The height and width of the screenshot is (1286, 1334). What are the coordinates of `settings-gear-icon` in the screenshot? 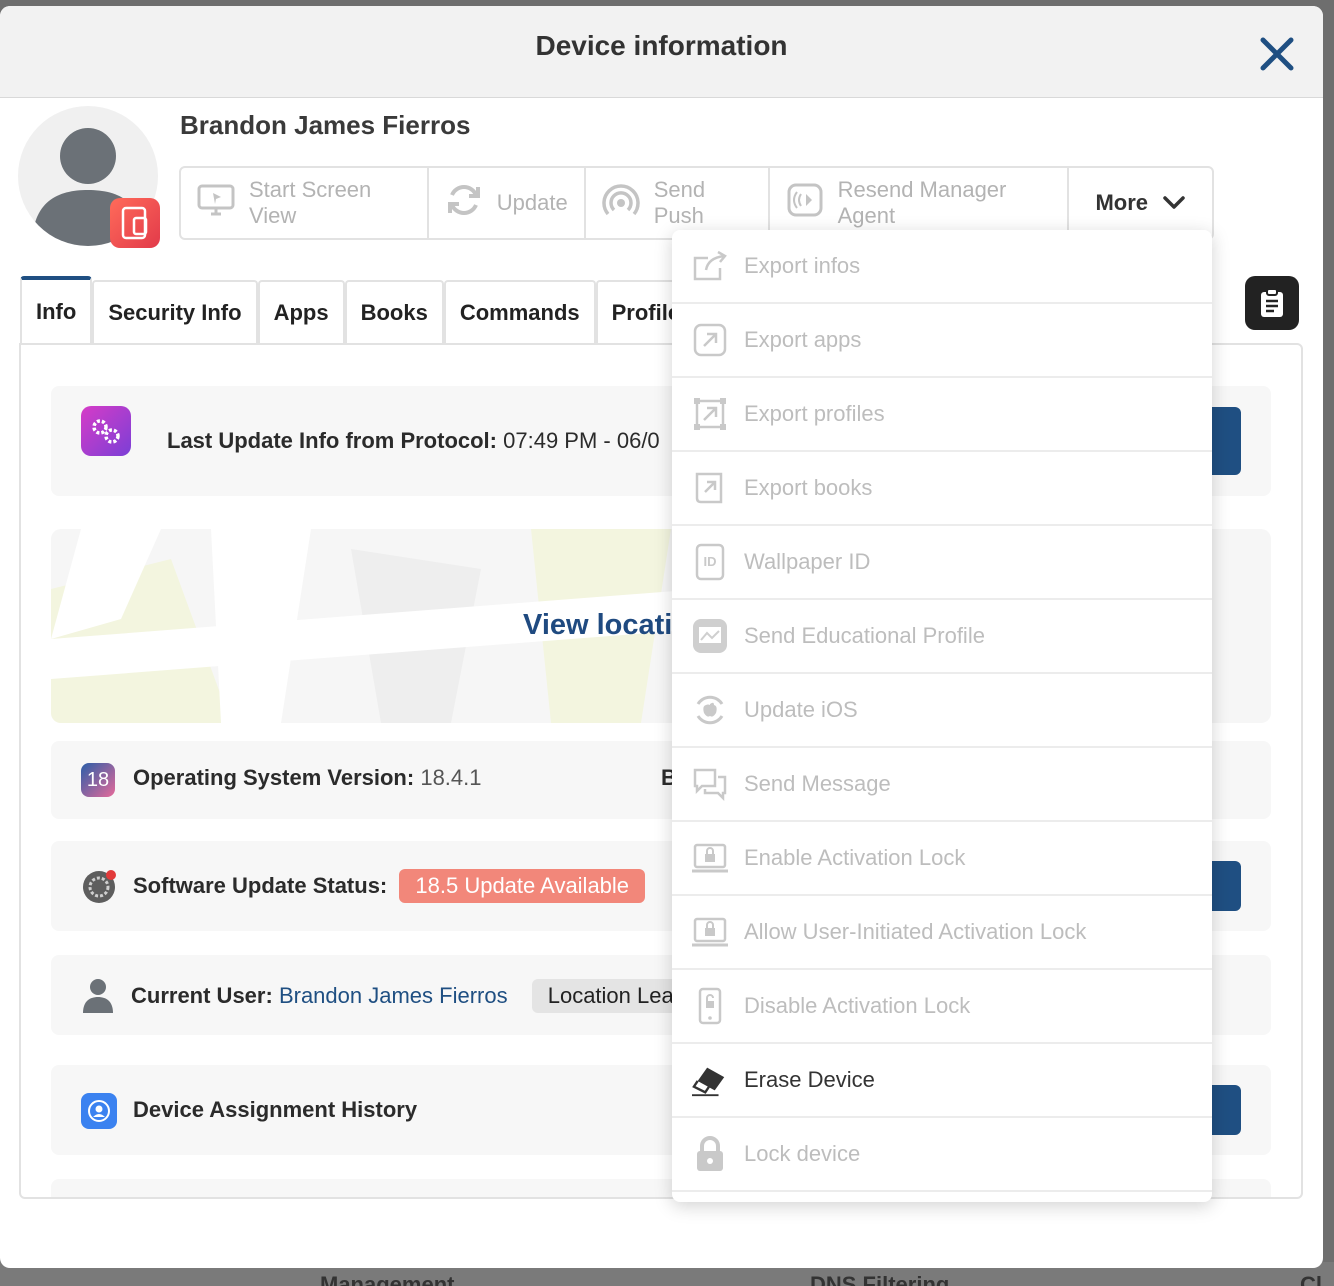 It's located at (99, 887).